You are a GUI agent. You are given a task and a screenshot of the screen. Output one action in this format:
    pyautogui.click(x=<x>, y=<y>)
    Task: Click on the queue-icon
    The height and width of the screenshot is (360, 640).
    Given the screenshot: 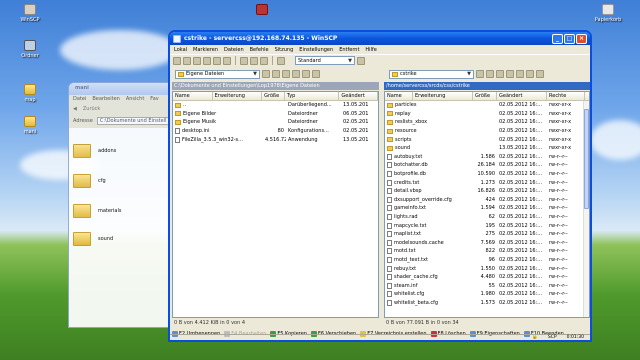 What is the action you would take?
    pyautogui.click(x=217, y=60)
    